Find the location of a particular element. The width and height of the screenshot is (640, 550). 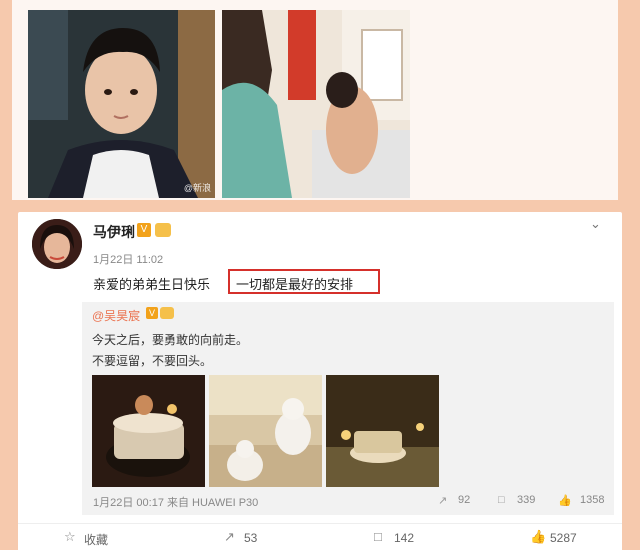

repost-comment-icon: □ is located at coordinates (501, 500).